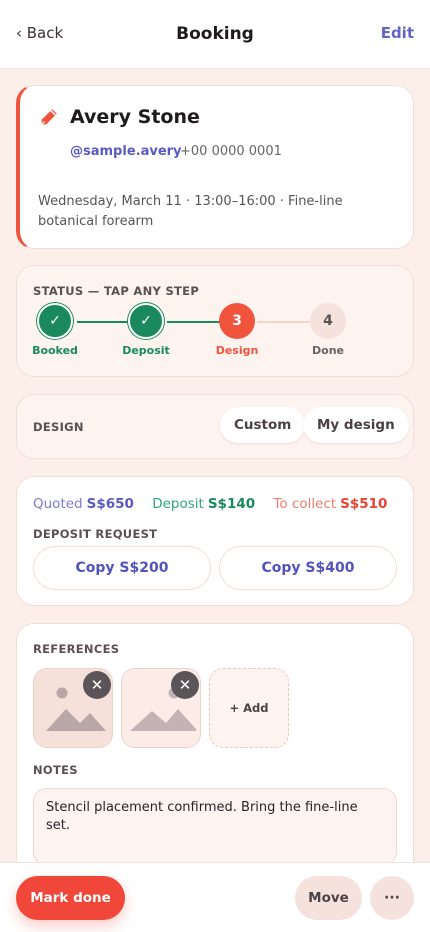 This screenshot has width=430, height=932. I want to click on pen-icon, so click(49, 117).